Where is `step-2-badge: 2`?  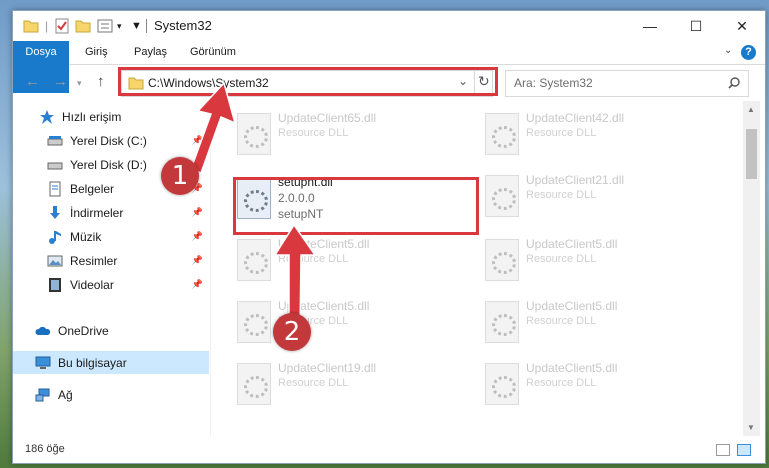
step-2-badge: 2 is located at coordinates (292, 332).